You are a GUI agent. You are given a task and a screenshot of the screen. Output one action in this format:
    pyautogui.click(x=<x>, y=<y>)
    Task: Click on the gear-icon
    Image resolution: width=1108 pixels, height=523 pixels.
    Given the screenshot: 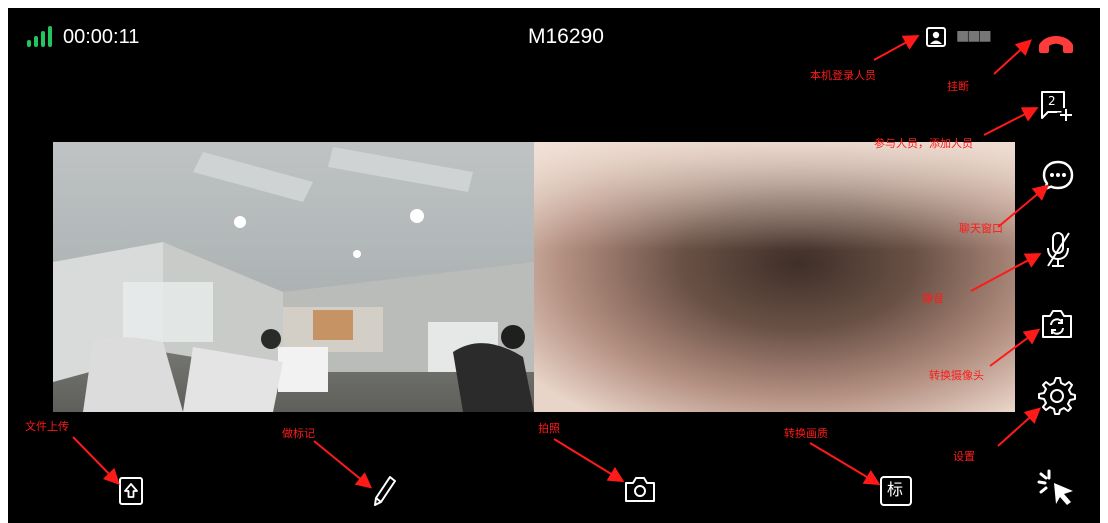 What is the action you would take?
    pyautogui.click(x=1057, y=396)
    